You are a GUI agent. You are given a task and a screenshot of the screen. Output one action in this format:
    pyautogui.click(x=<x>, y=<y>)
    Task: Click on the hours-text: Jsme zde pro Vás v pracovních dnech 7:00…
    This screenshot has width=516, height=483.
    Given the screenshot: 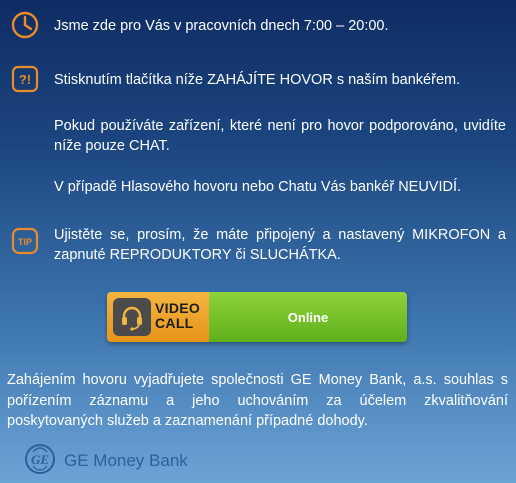 What is the action you would take?
    pyautogui.click(x=221, y=26)
    